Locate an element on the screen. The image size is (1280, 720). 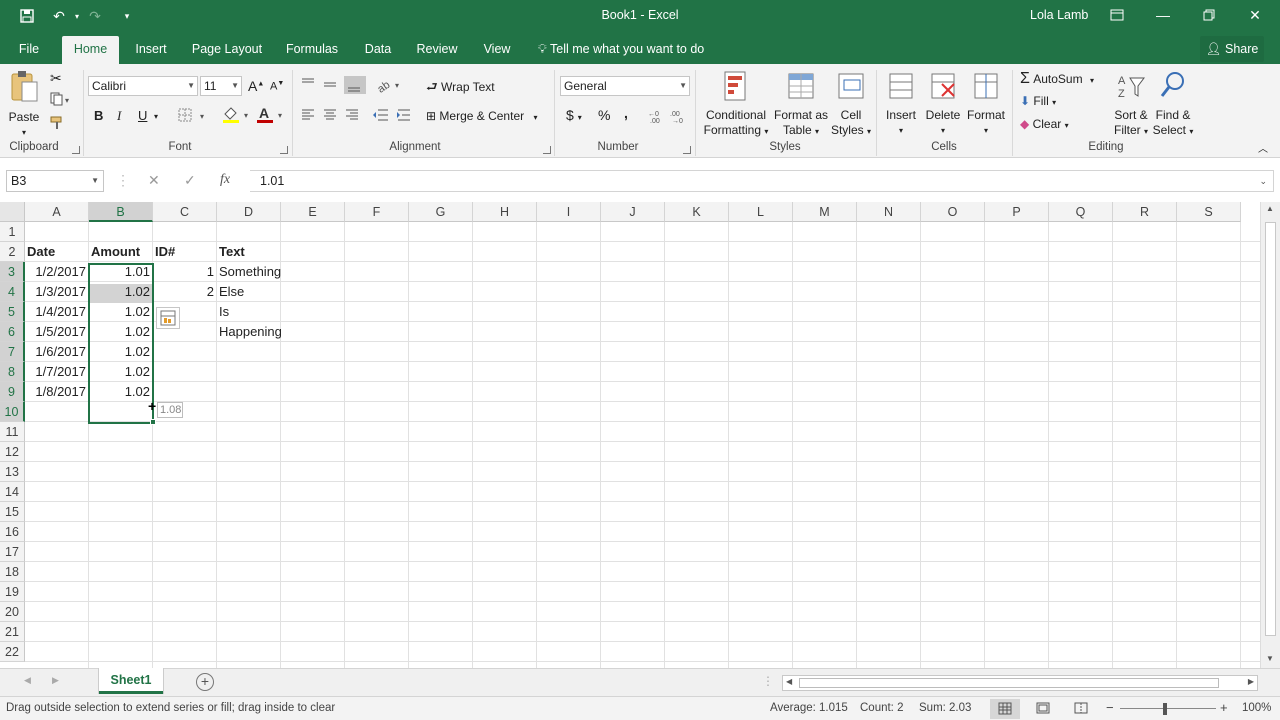
cell-b3: 1.01 is located at coordinates (120, 272).